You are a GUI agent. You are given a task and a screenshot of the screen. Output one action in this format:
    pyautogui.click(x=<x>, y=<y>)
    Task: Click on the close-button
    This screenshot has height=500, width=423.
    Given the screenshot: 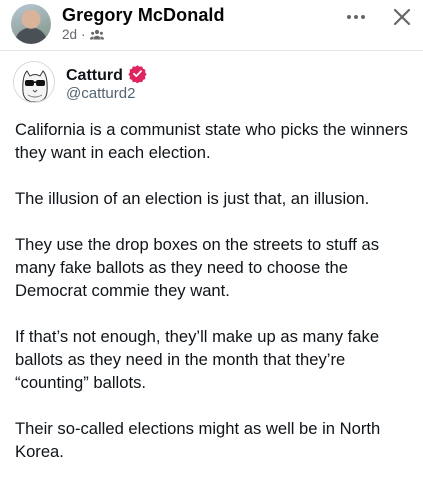 What is the action you would take?
    pyautogui.click(x=402, y=17)
    